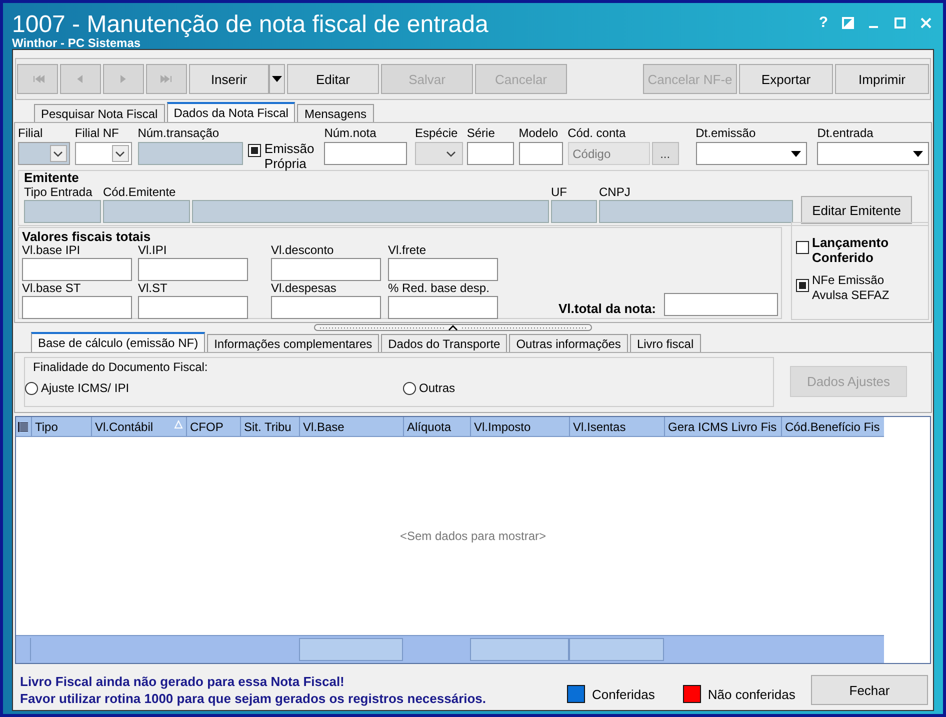  I want to click on field-label: Vl.base IPI, so click(52, 250).